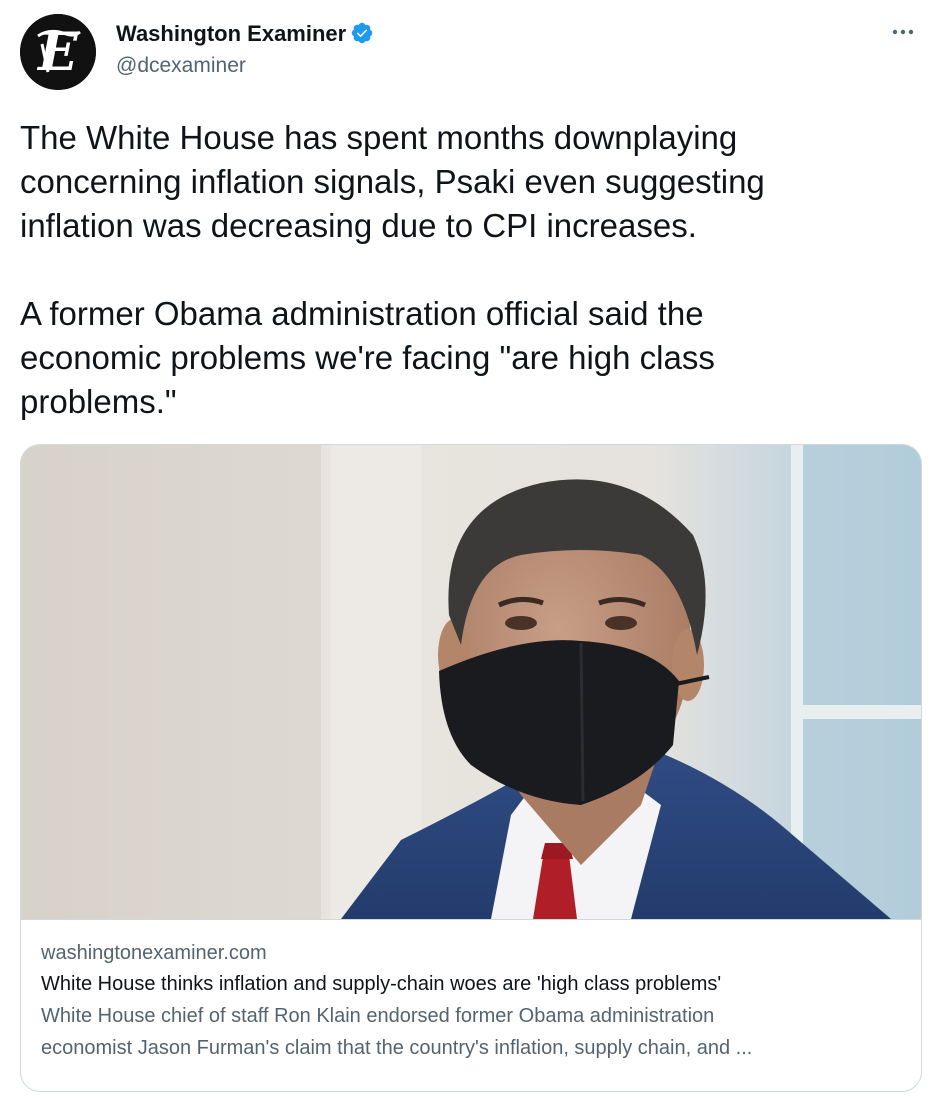 This screenshot has height=1110, width=942. I want to click on avatar: E, so click(58, 52).